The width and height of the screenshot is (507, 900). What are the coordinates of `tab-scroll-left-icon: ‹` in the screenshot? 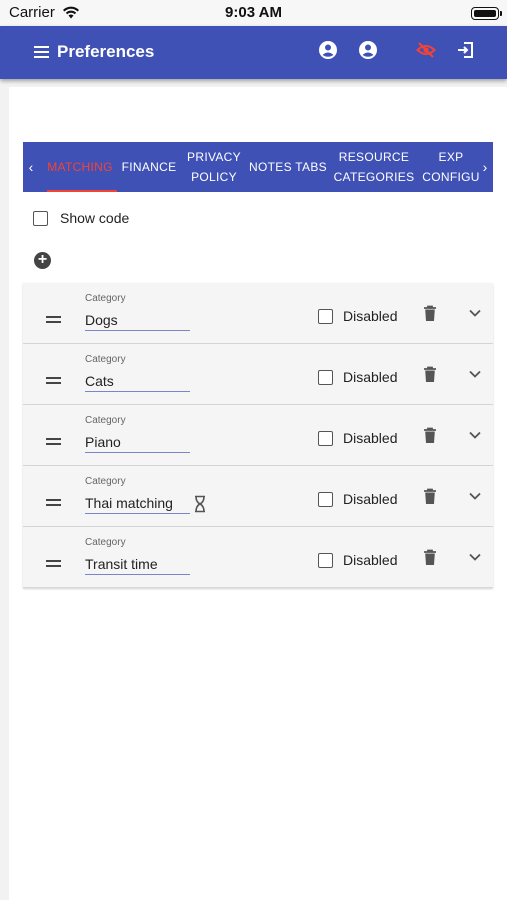 It's located at (31, 167).